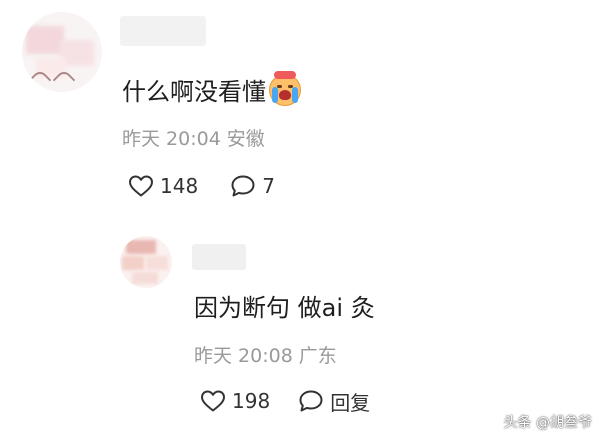  What do you see at coordinates (350, 402) in the screenshot?
I see `reply-button-label: 回复` at bounding box center [350, 402].